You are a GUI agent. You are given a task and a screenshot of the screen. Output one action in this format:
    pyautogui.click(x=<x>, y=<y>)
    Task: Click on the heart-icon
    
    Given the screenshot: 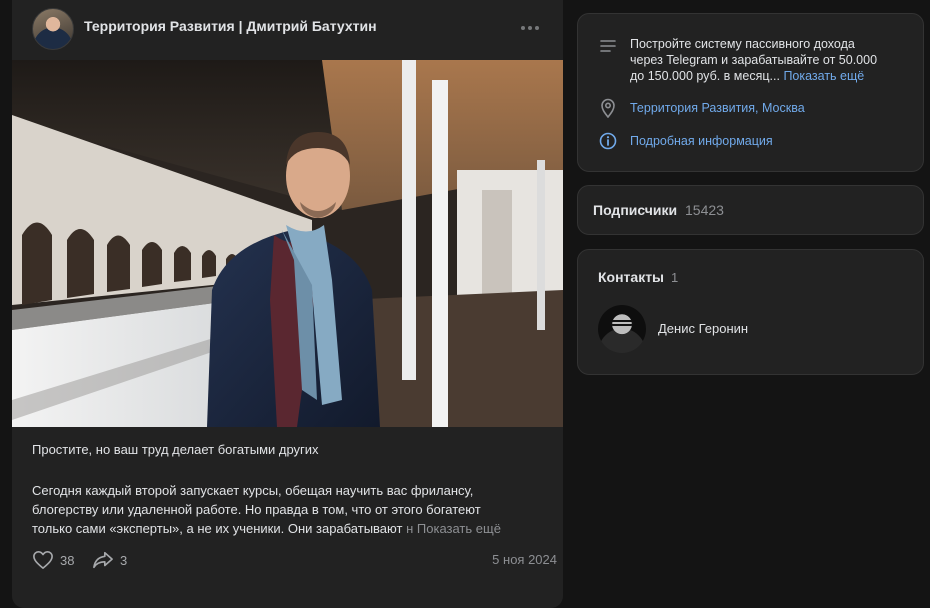 What is the action you would take?
    pyautogui.click(x=43, y=560)
    